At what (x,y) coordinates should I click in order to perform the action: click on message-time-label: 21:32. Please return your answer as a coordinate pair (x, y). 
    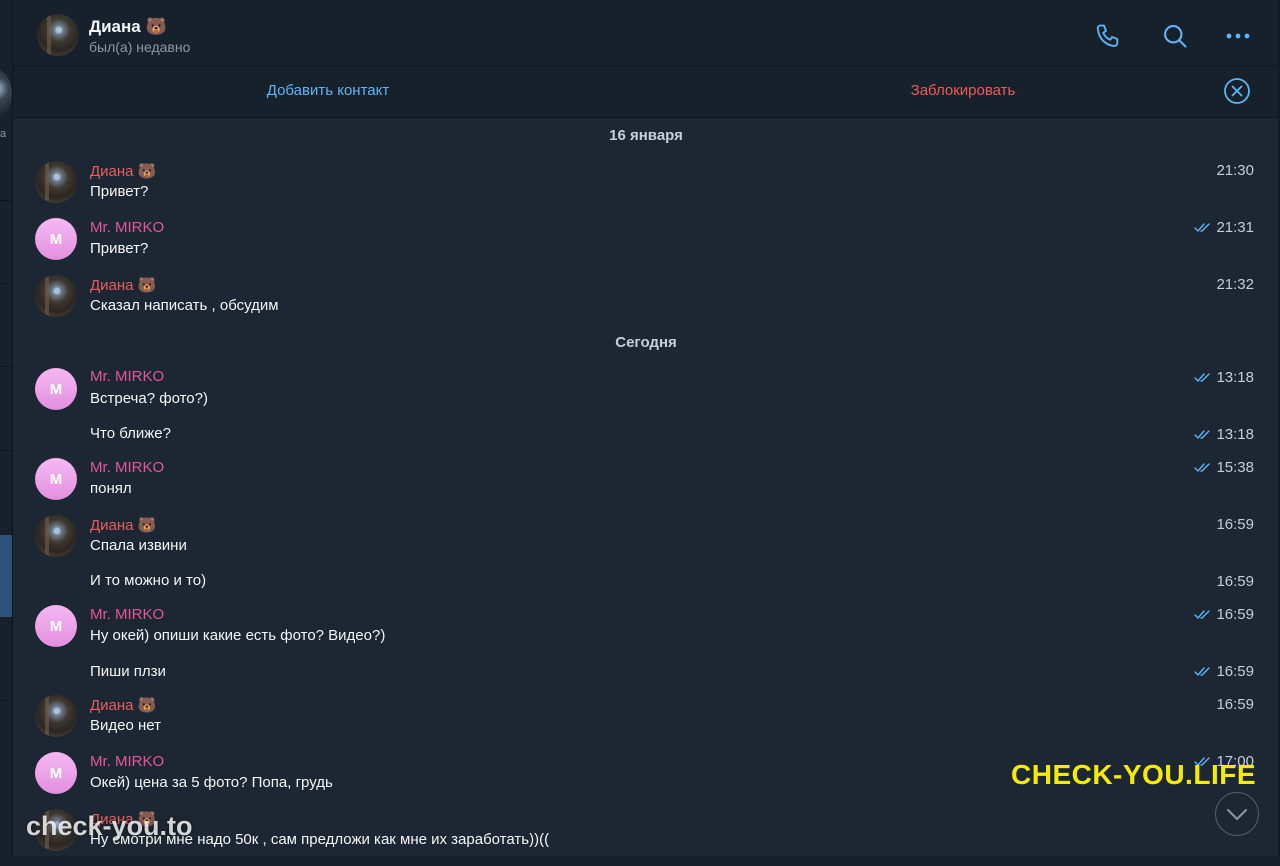
    Looking at the image, I should click on (1235, 284).